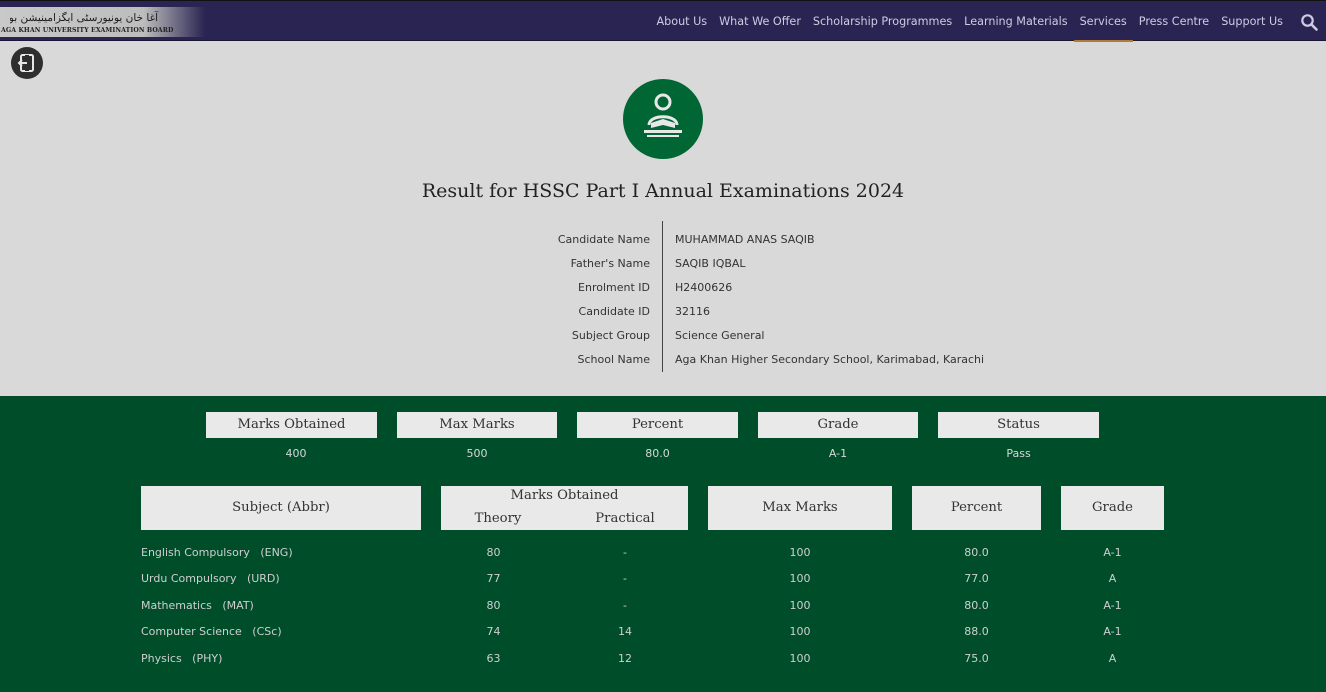 The height and width of the screenshot is (692, 1326). I want to click on cell-subject: English Compulsory (ENG), so click(217, 552).